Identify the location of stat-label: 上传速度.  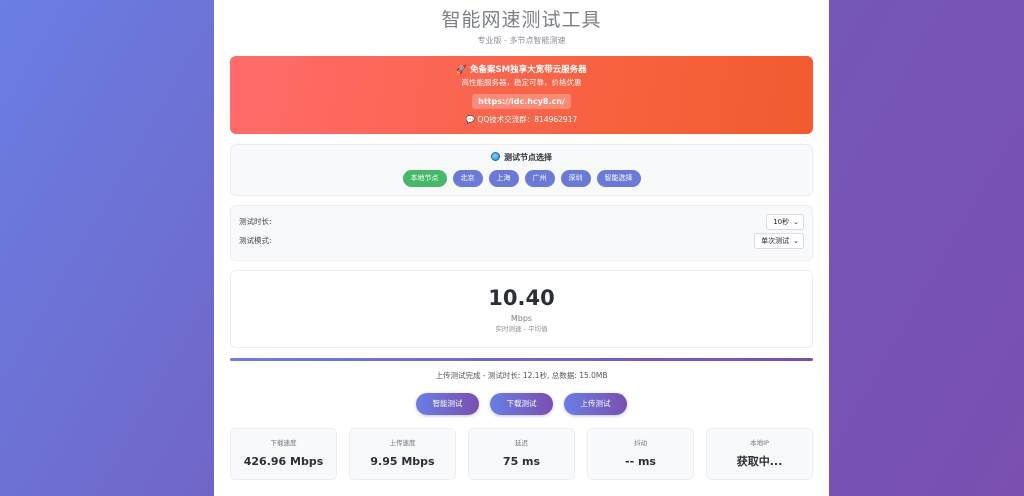
(402, 443).